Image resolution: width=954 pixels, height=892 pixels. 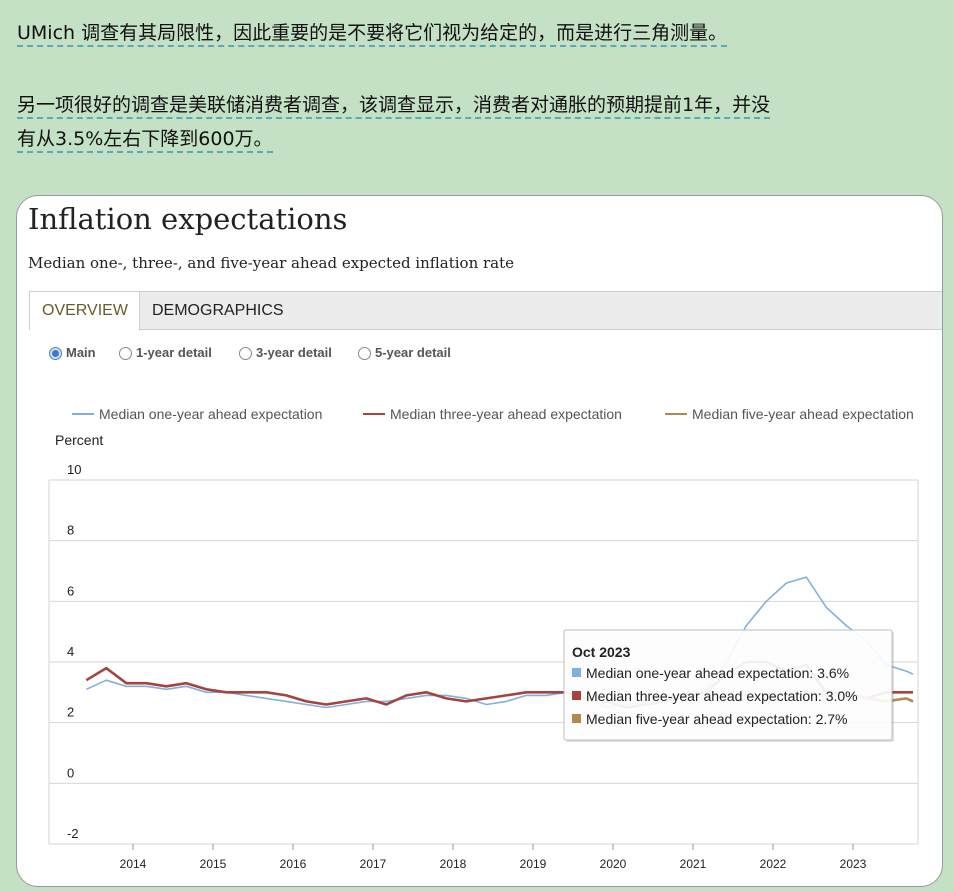 I want to click on x-tick-label: 2018, so click(x=453, y=864).